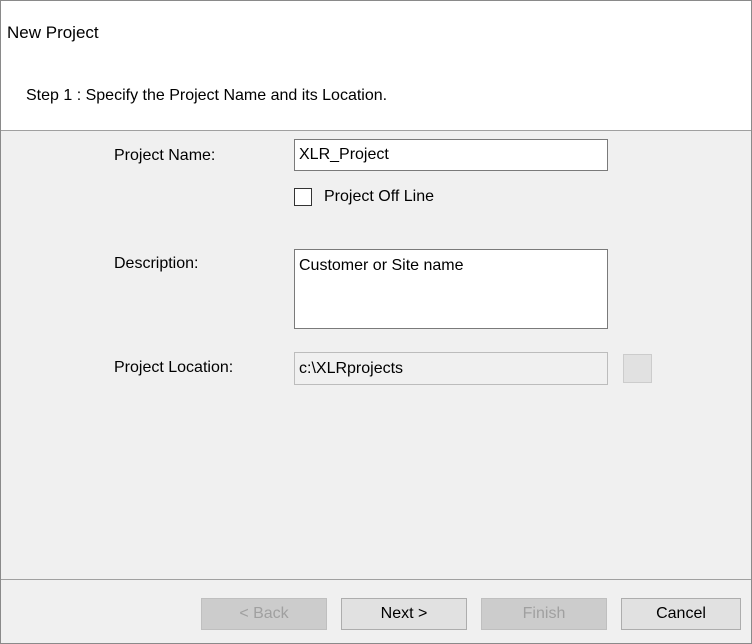  I want to click on project-name-label: Project Name:, so click(165, 155).